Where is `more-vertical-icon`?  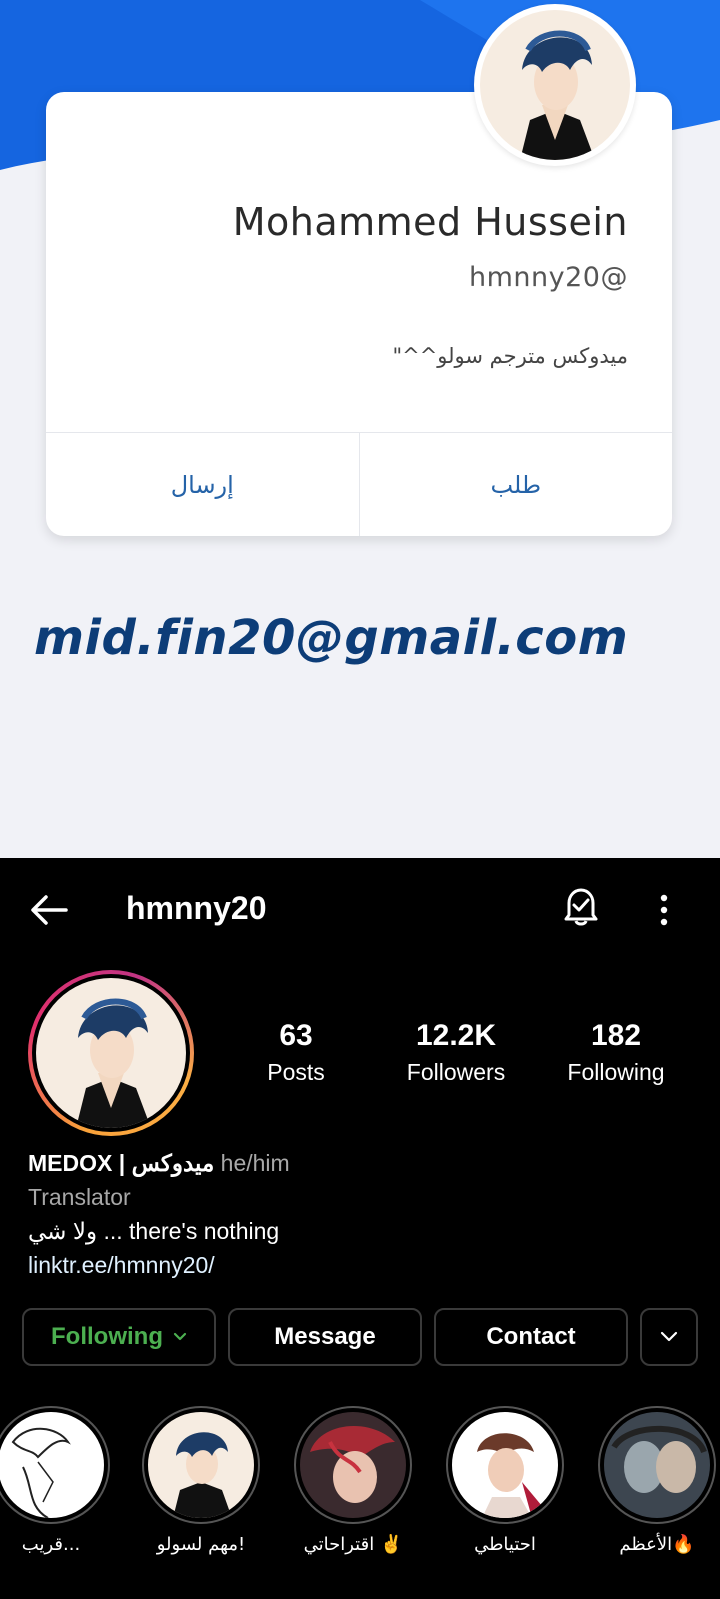 more-vertical-icon is located at coordinates (664, 910).